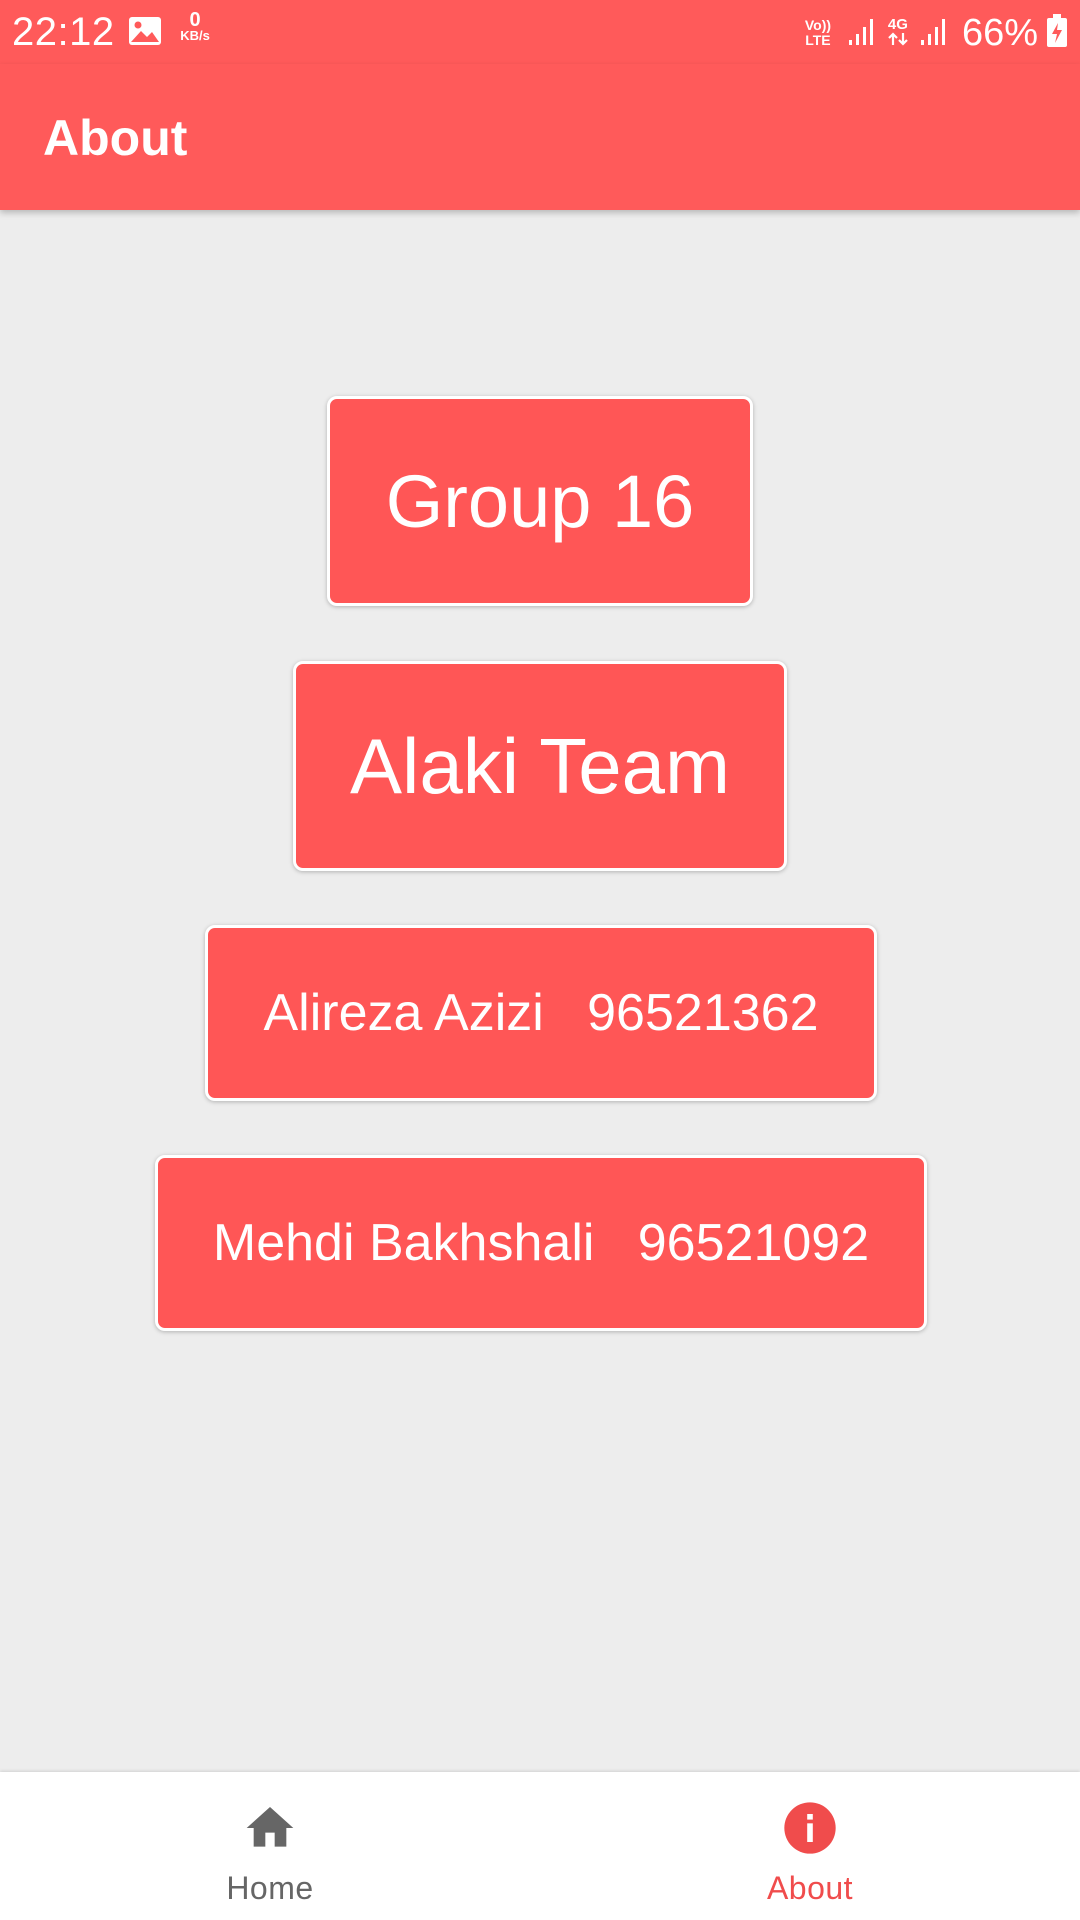 The height and width of the screenshot is (1920, 1080). Describe the element at coordinates (540, 766) in the screenshot. I see `team-card: Alaki Team` at that location.